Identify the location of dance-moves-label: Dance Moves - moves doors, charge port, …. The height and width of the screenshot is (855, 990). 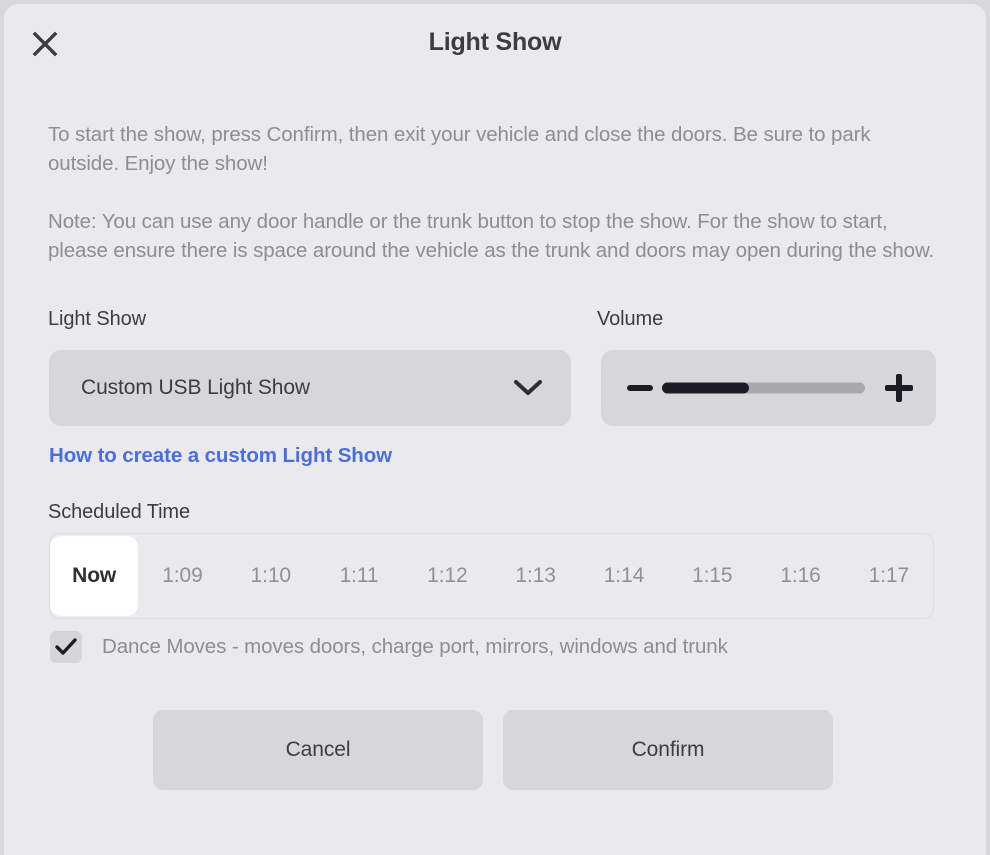
(415, 646).